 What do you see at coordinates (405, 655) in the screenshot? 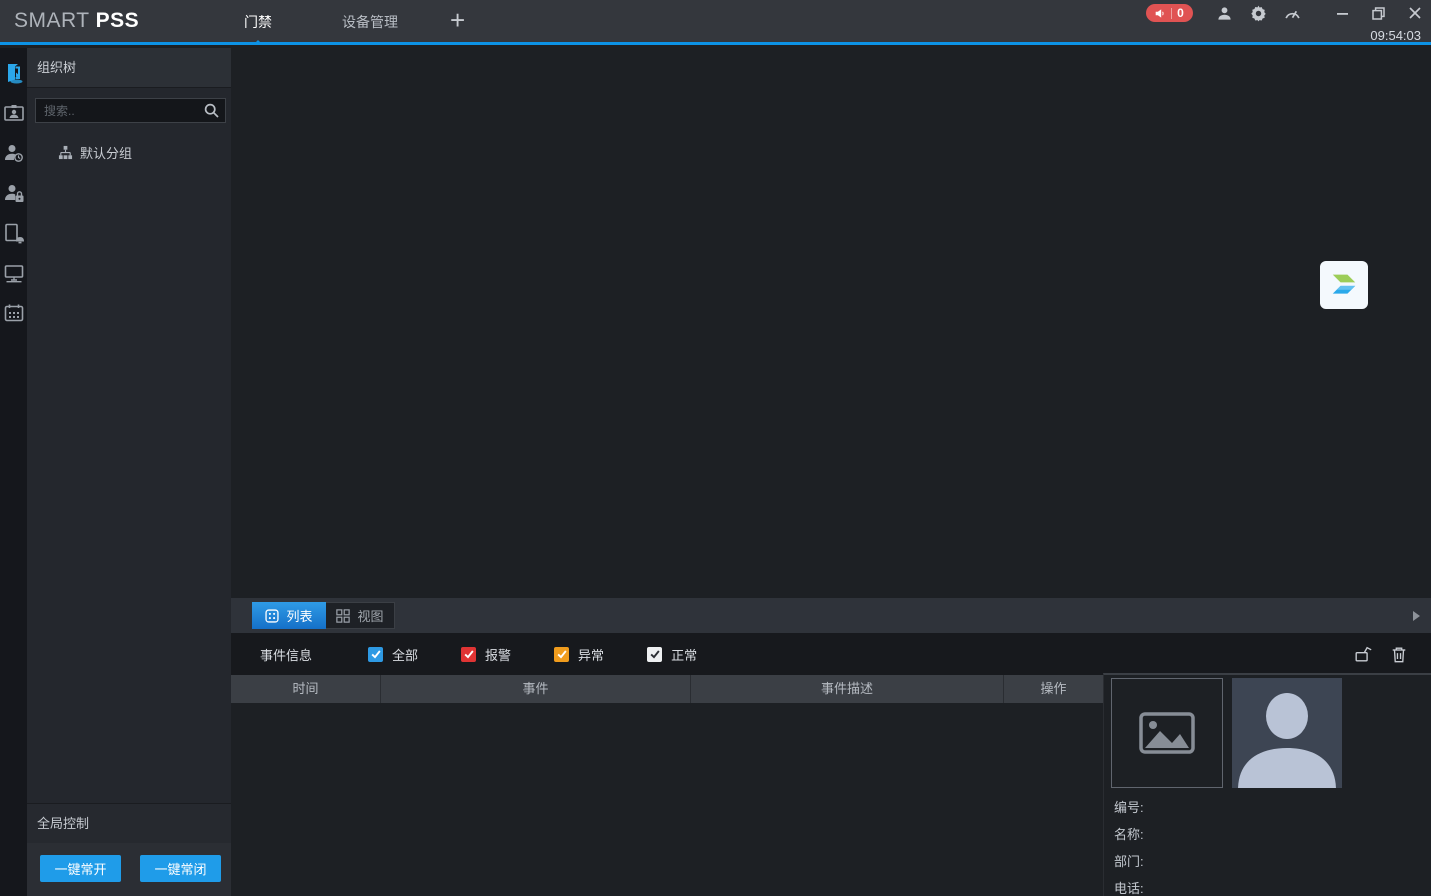
I see `filter-label: 全部` at bounding box center [405, 655].